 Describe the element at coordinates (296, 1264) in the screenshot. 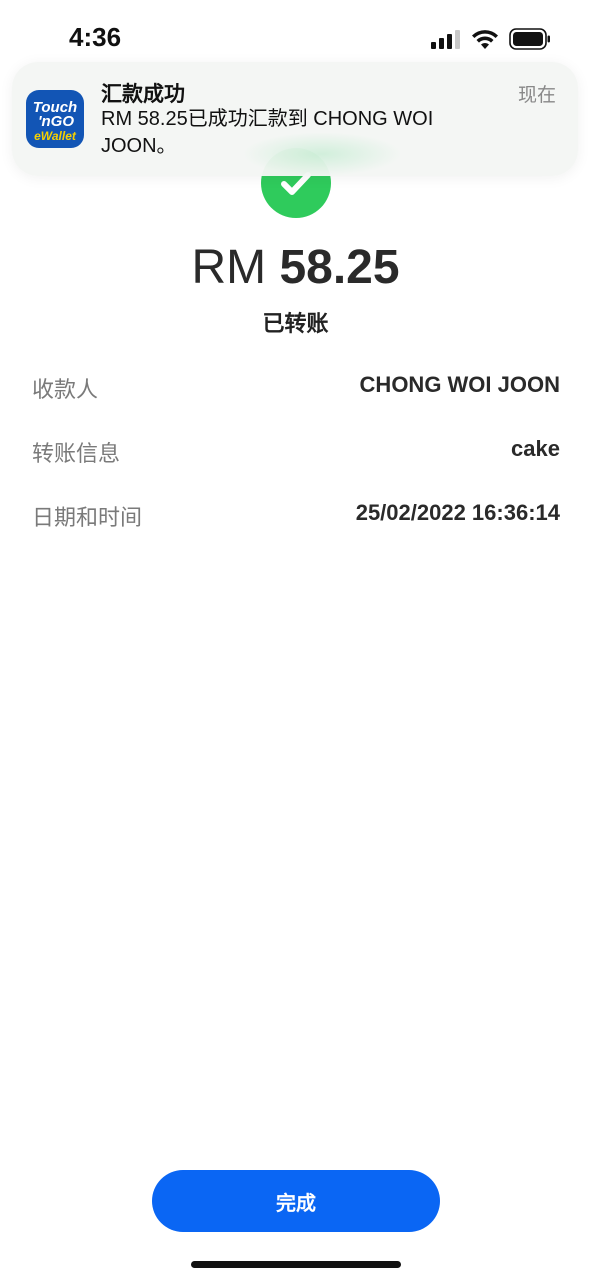

I see `home-indicator` at that location.